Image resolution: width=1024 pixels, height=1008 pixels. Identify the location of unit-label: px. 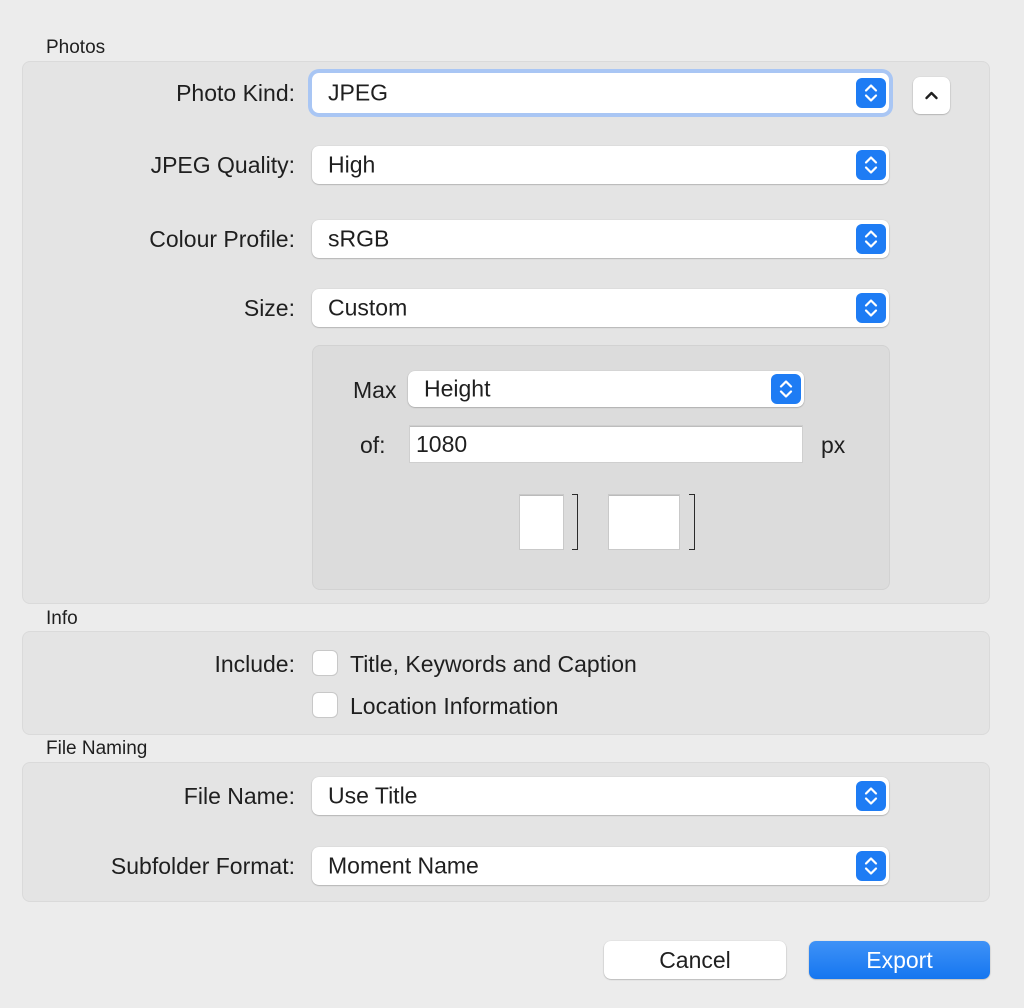
(833, 445).